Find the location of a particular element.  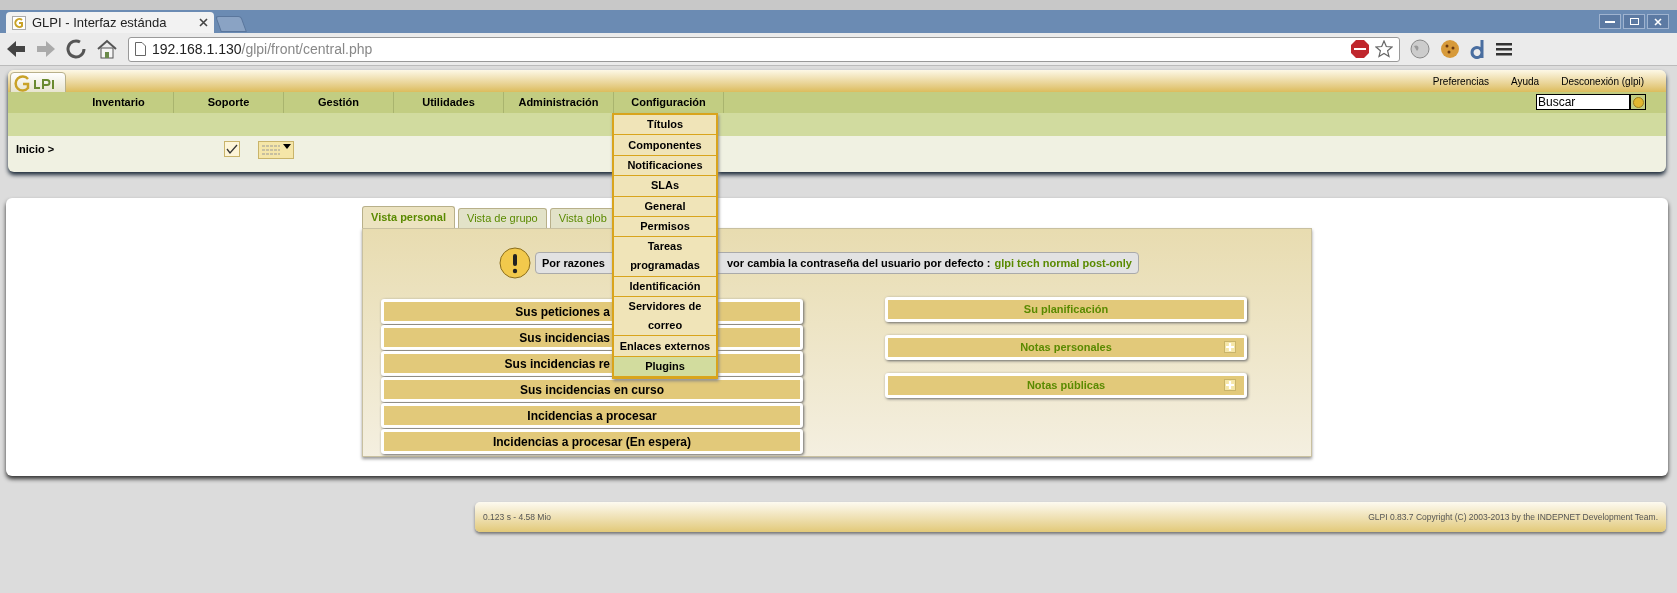

search-field: Buscar is located at coordinates (1583, 102).